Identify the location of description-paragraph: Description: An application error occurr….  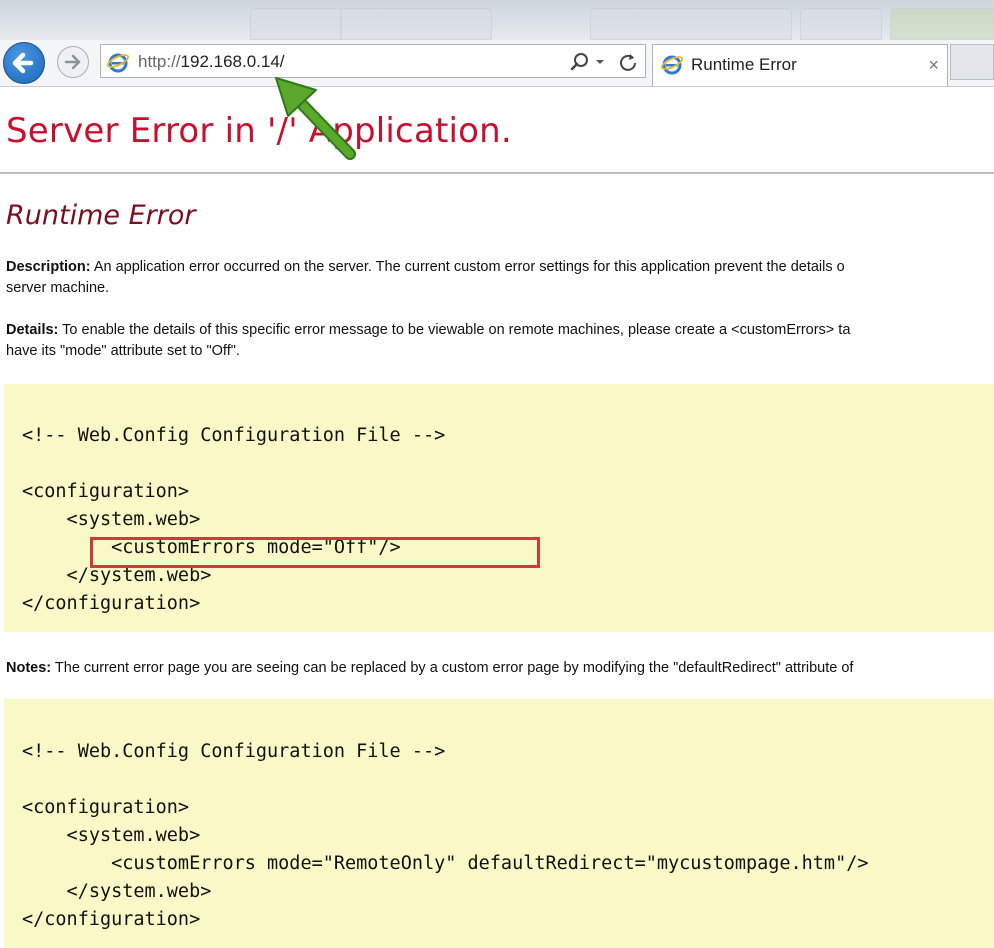
(500, 278).